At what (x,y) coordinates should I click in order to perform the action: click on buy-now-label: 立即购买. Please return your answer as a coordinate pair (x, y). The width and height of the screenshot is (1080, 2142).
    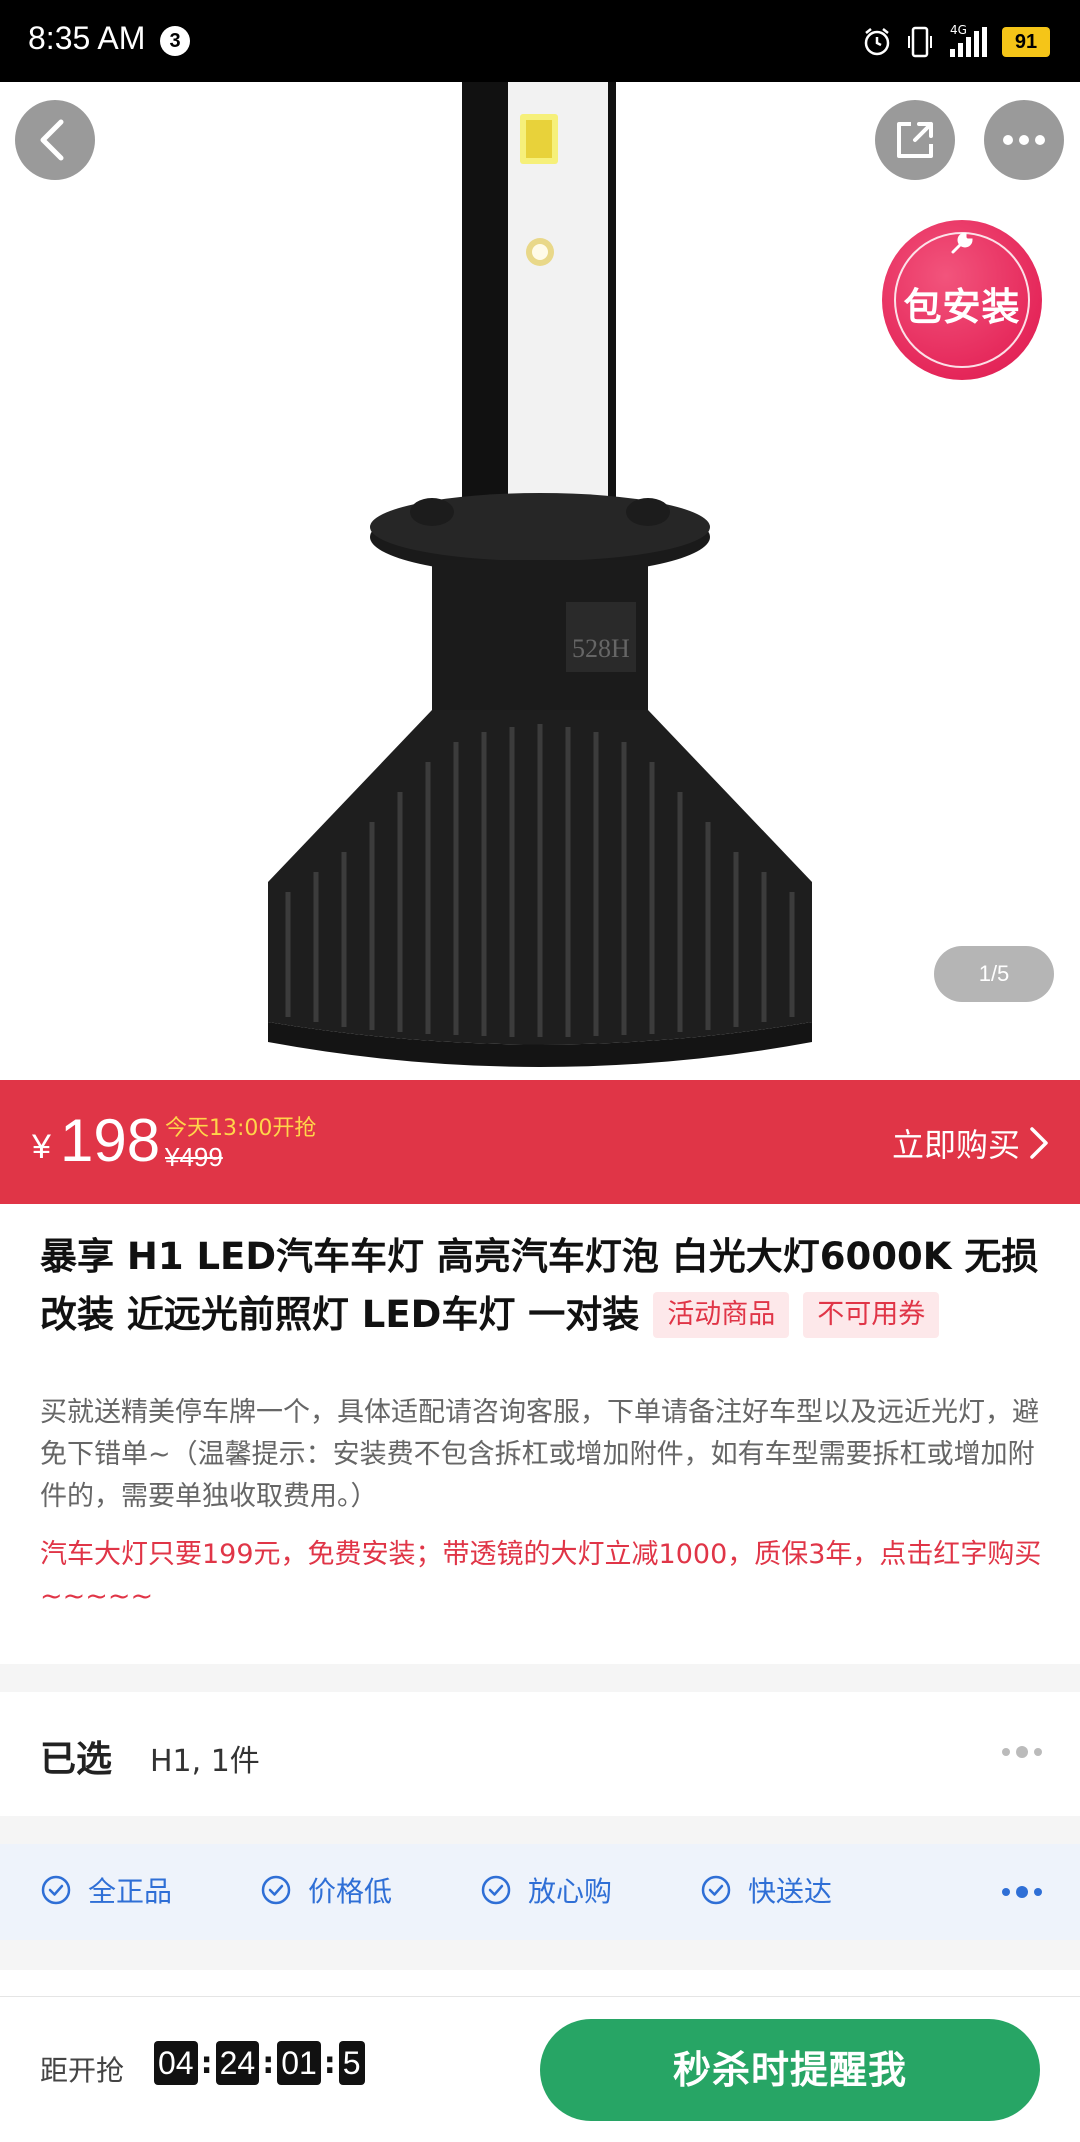
    Looking at the image, I should click on (955, 1145).